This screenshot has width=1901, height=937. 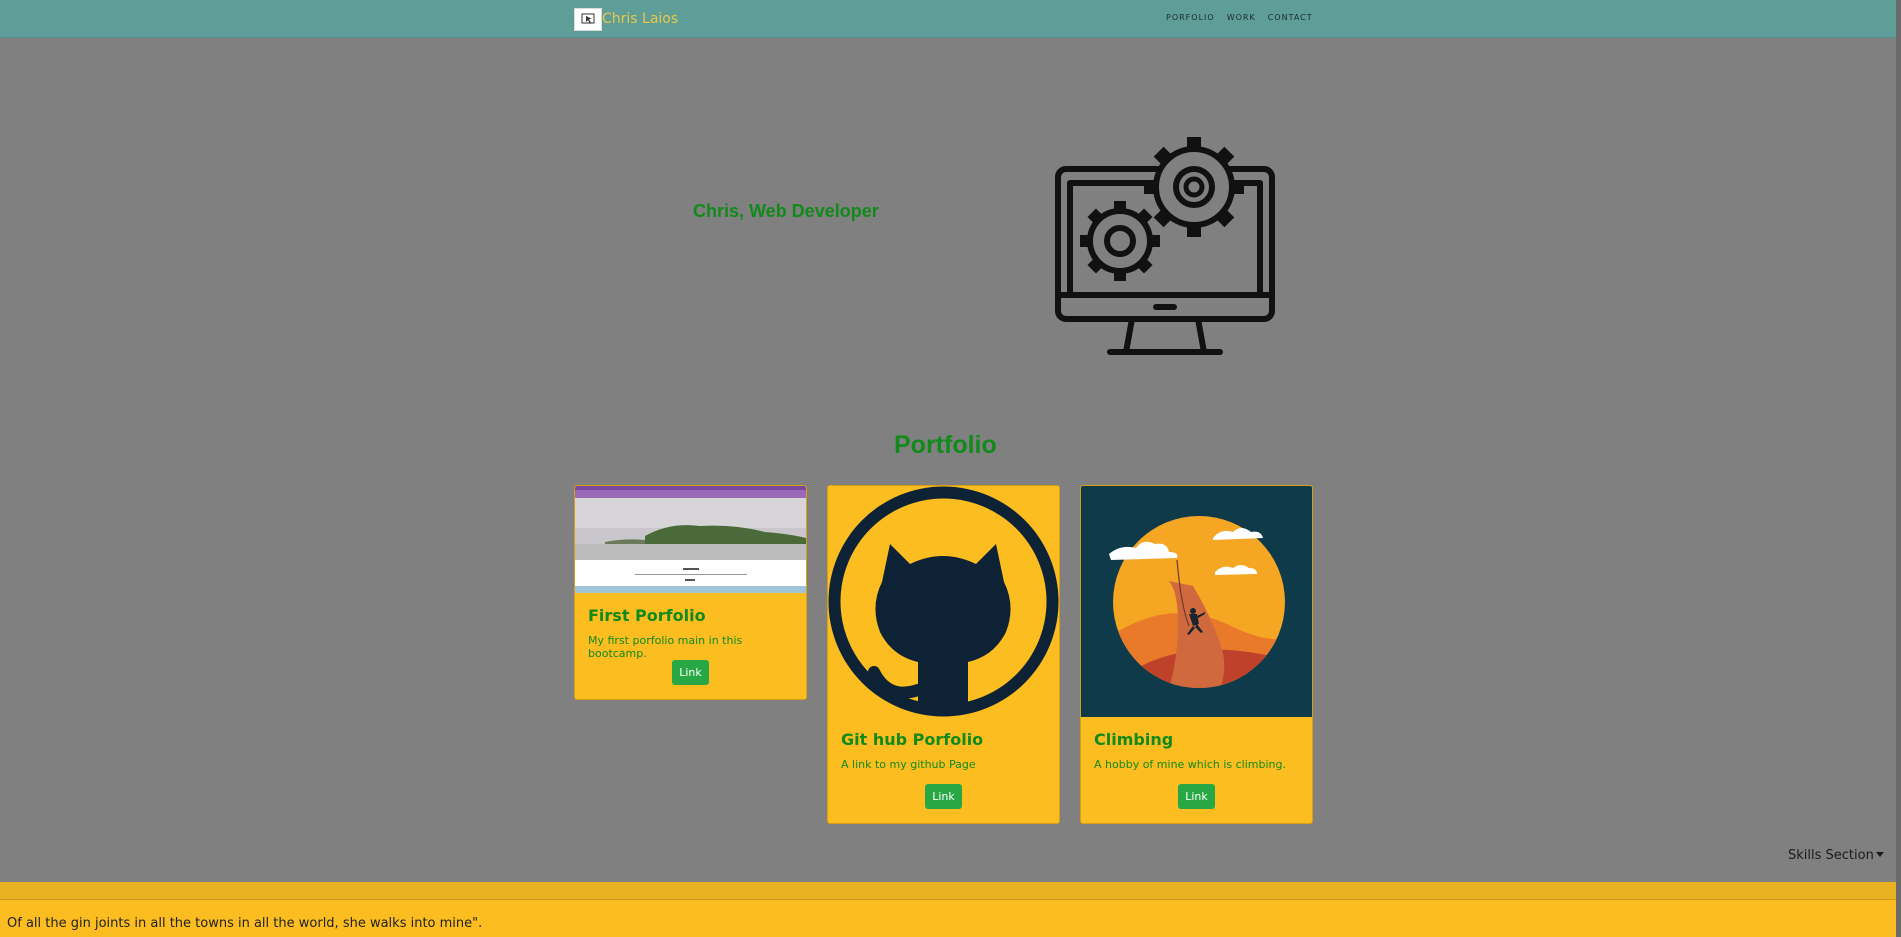 I want to click on nav-links: PORFOLIO WORK CONTACT, so click(x=1239, y=17).